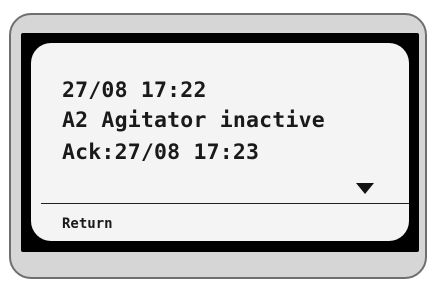 The width and height of the screenshot is (439, 286). Describe the element at coordinates (134, 90) in the screenshot. I see `alarm-timestamp: 27/08 17:22` at that location.